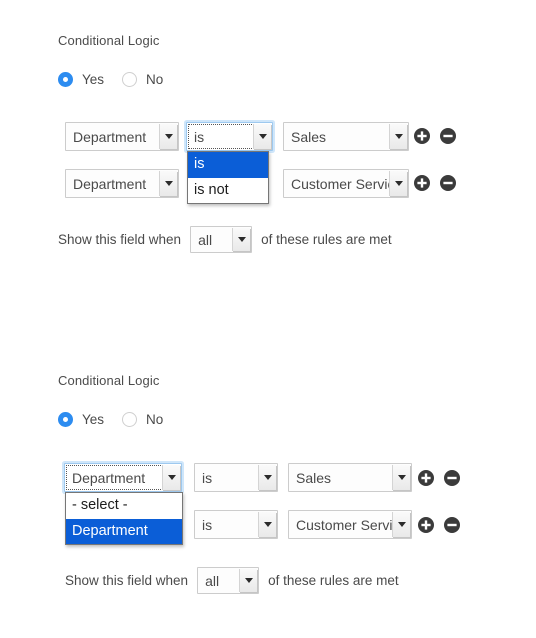 The height and width of the screenshot is (638, 536). What do you see at coordinates (207, 524) in the screenshot?
I see `rule-operator-select-row-2-value: is` at bounding box center [207, 524].